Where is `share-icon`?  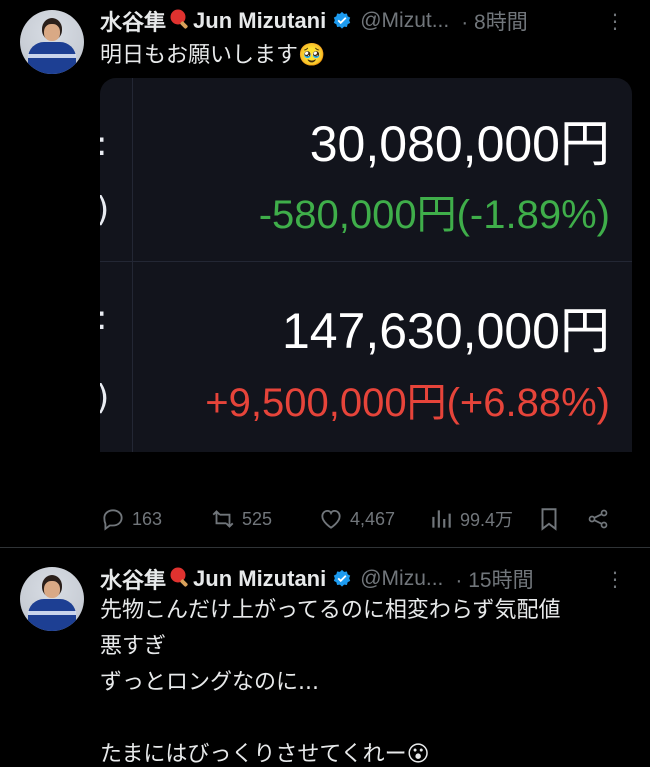 share-icon is located at coordinates (598, 519).